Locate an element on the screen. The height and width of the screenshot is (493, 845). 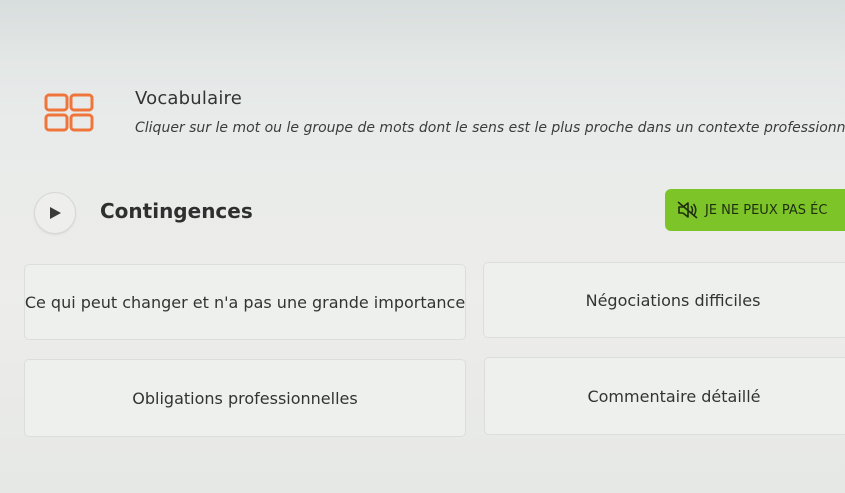
top-band is located at coordinates (422, 30).